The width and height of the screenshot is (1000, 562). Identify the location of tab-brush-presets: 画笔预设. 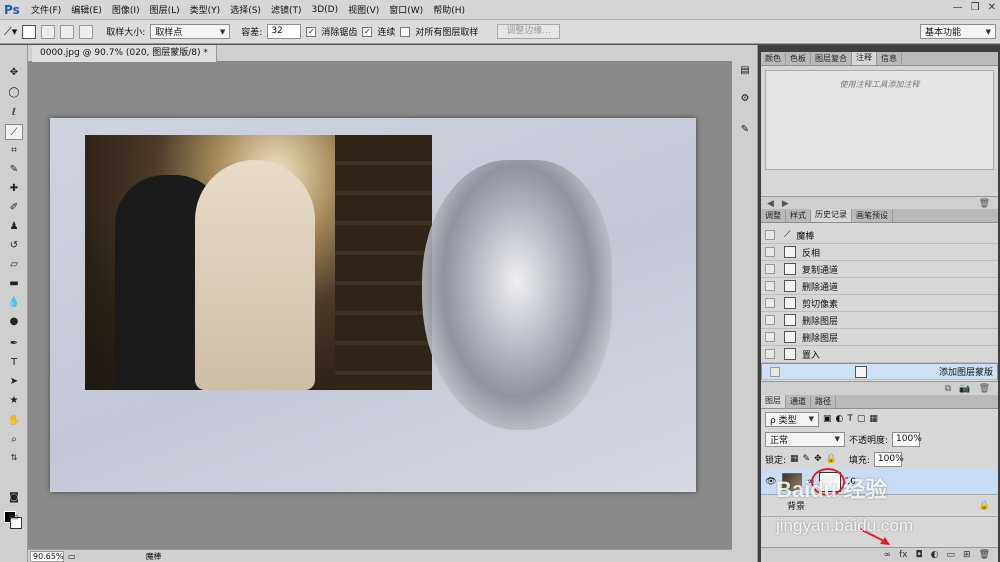
(872, 216).